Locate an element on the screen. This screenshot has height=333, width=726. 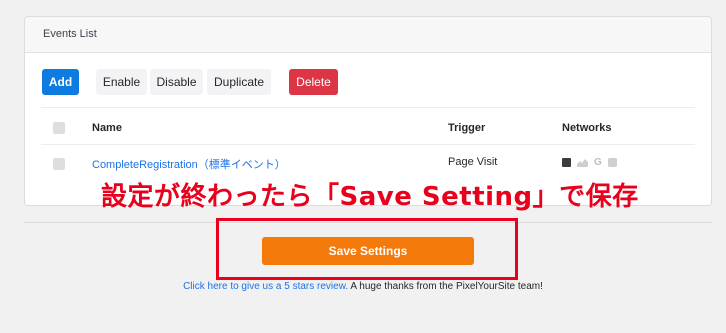
analytics-icon is located at coordinates (582, 162).